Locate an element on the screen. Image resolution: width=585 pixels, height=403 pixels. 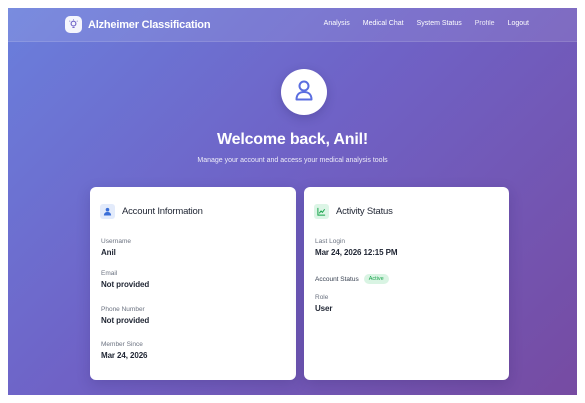
app-title: Alzheimer Classification is located at coordinates (149, 24).